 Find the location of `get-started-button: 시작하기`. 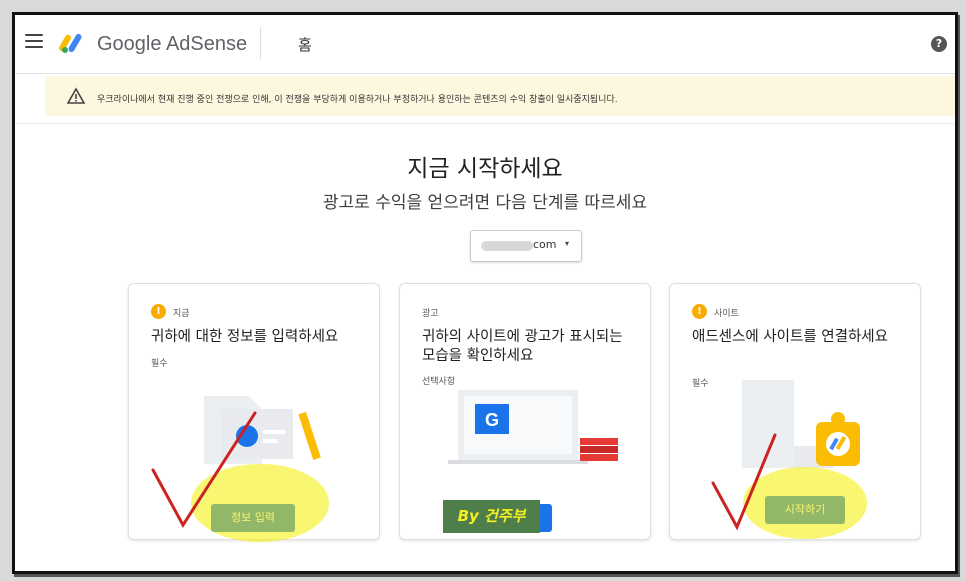

get-started-button: 시작하기 is located at coordinates (805, 510).